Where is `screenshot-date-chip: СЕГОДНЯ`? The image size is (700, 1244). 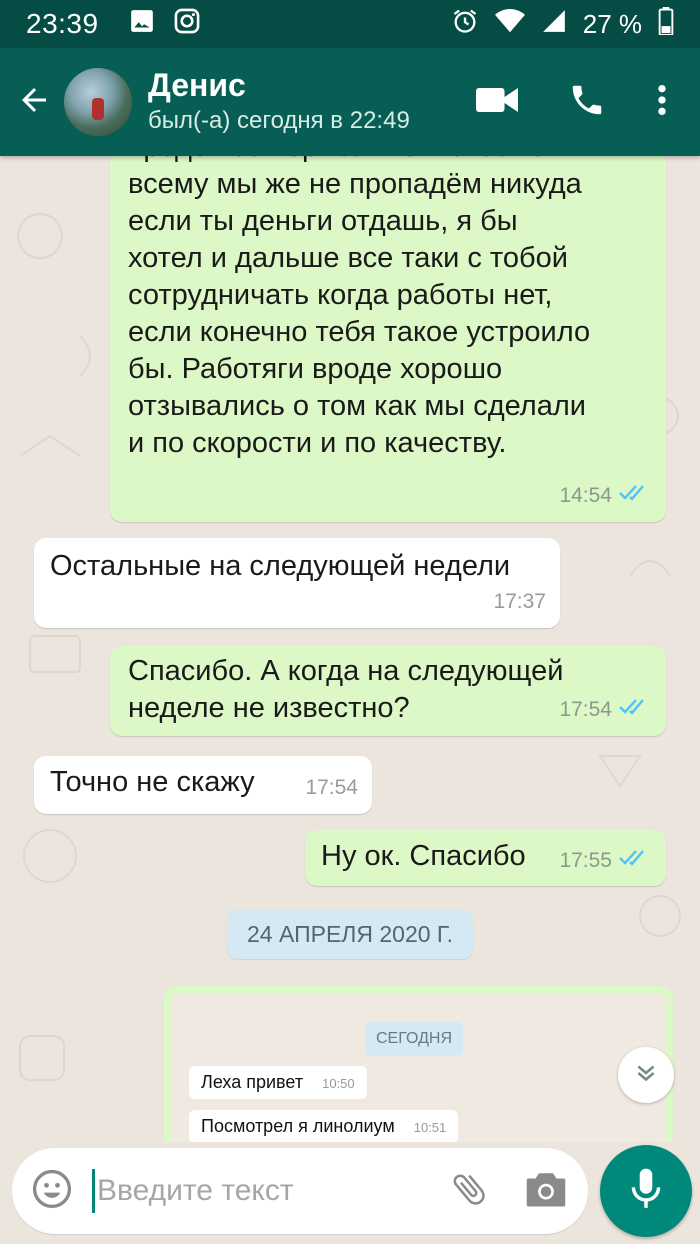
screenshot-date-chip: СЕГОДНЯ is located at coordinates (414, 1039).